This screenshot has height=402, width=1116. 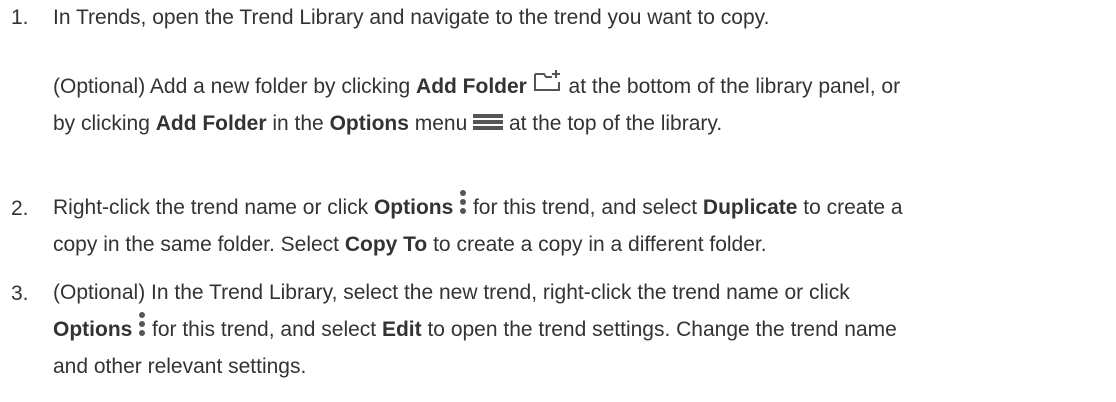 What do you see at coordinates (850, 207) in the screenshot?
I see `text-run: to create a` at bounding box center [850, 207].